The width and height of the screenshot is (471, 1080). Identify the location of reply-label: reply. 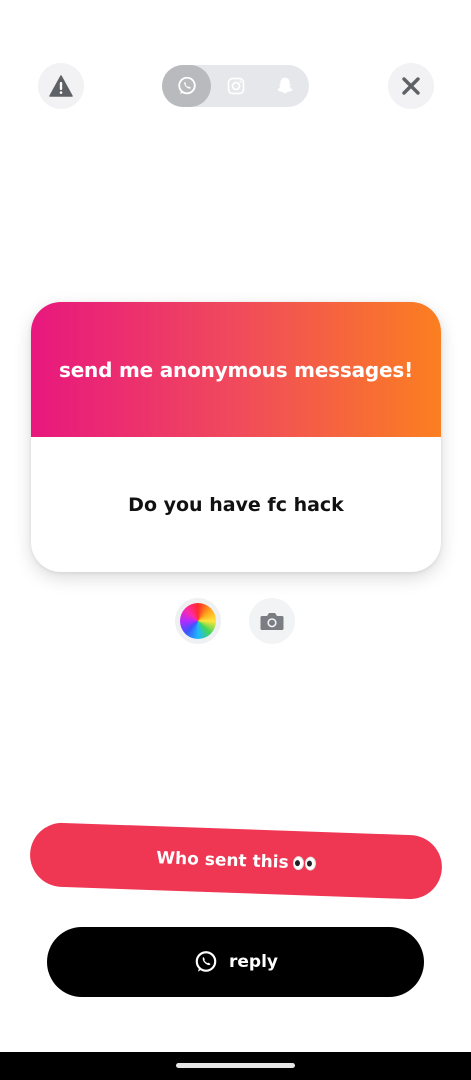
(253, 962).